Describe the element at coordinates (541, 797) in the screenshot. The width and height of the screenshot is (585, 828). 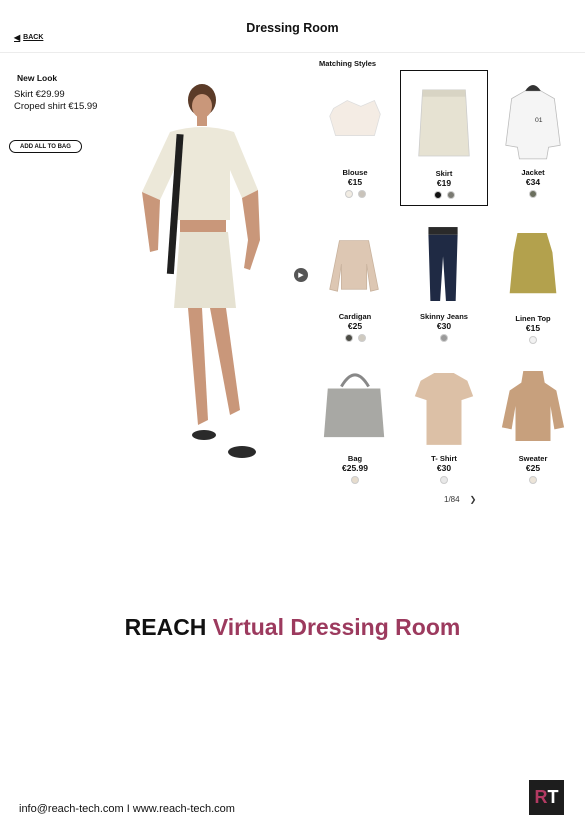
I see `logo-letter-r: R` at that location.